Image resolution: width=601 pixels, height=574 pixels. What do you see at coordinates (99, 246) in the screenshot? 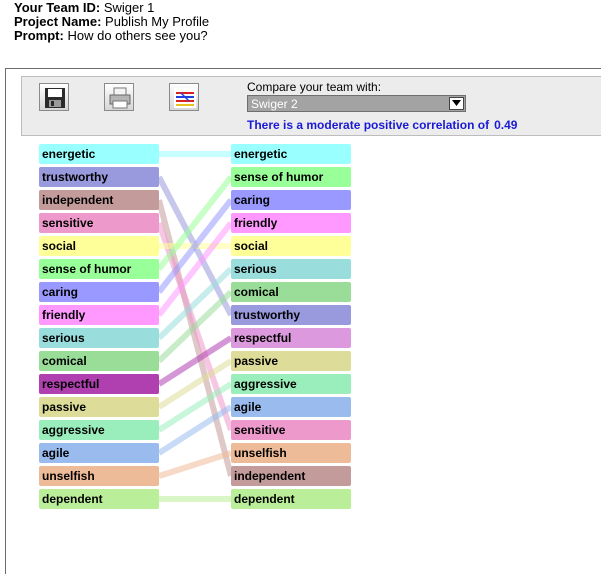
I see `left-item-social: social` at bounding box center [99, 246].